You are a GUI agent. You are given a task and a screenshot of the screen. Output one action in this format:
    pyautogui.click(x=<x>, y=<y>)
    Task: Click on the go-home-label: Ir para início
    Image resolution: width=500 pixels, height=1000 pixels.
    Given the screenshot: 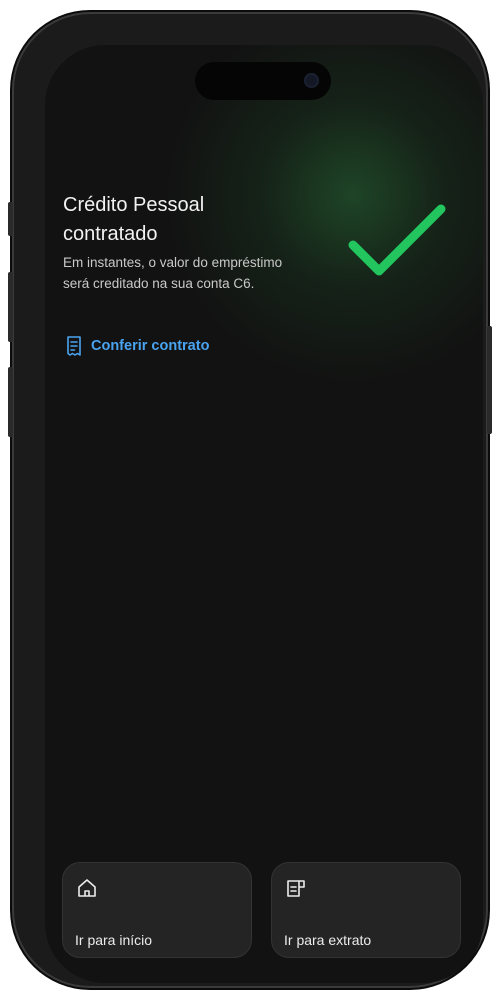 What is the action you would take?
    pyautogui.click(x=114, y=940)
    